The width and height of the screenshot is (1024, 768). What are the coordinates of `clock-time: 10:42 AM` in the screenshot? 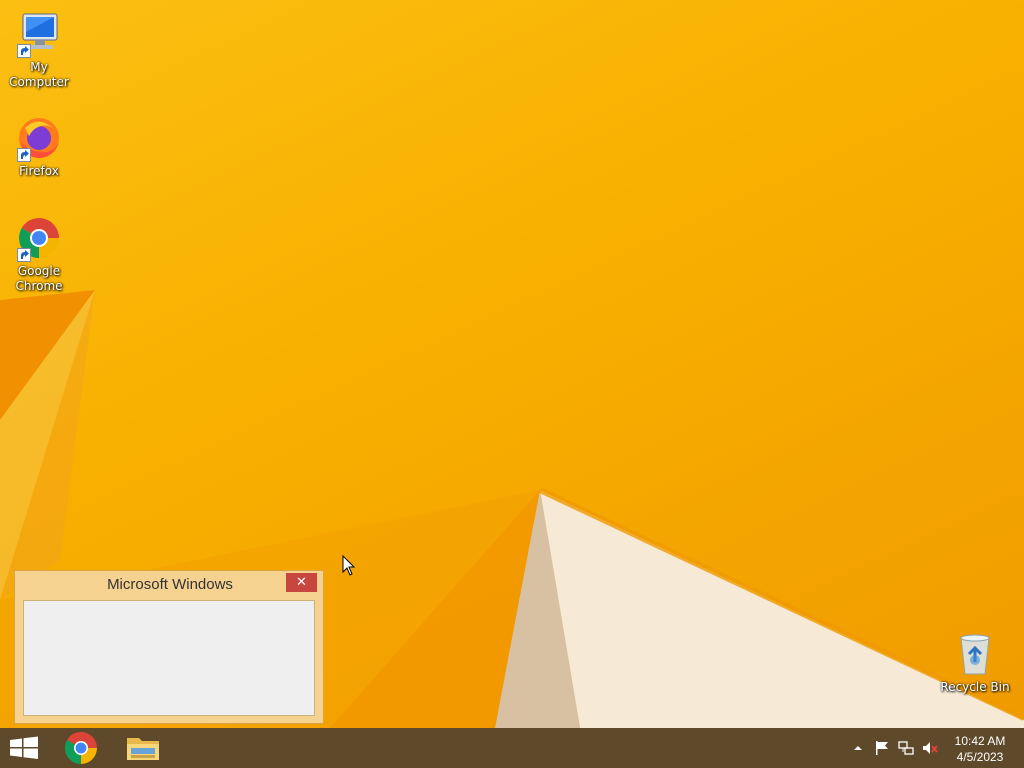 It's located at (980, 741).